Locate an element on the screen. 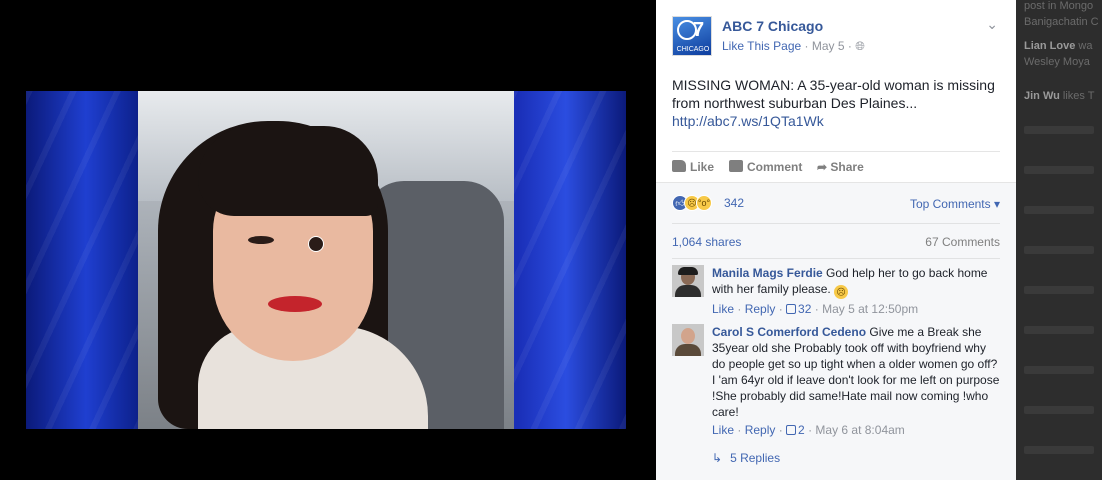 Image resolution: width=1102 pixels, height=480 pixels. comment-author: Manila Mags Ferdie is located at coordinates (767, 273).